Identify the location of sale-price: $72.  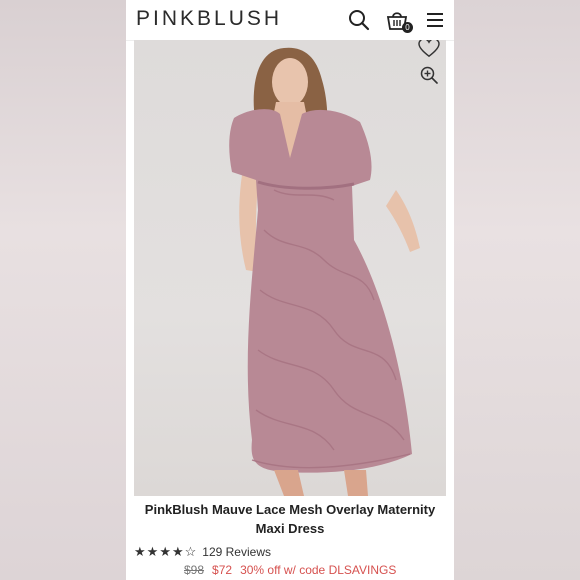
(222, 570).